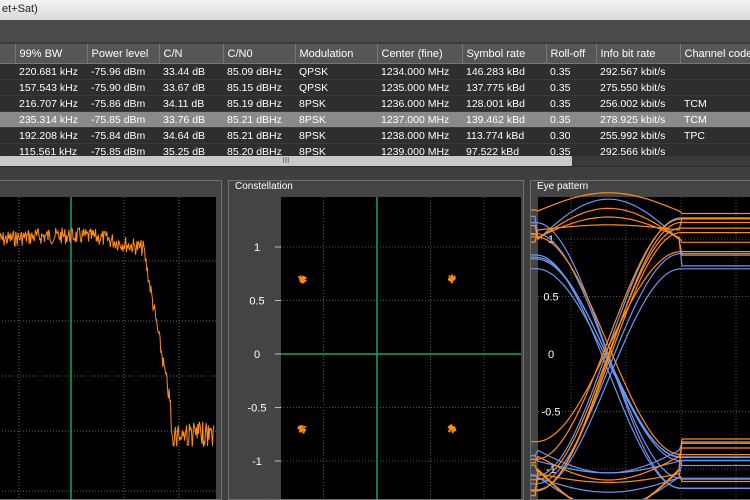 Image resolution: width=750 pixels, height=500 pixels. What do you see at coordinates (375, 10) in the screenshot?
I see `window-title-bar: et+Sat)` at bounding box center [375, 10].